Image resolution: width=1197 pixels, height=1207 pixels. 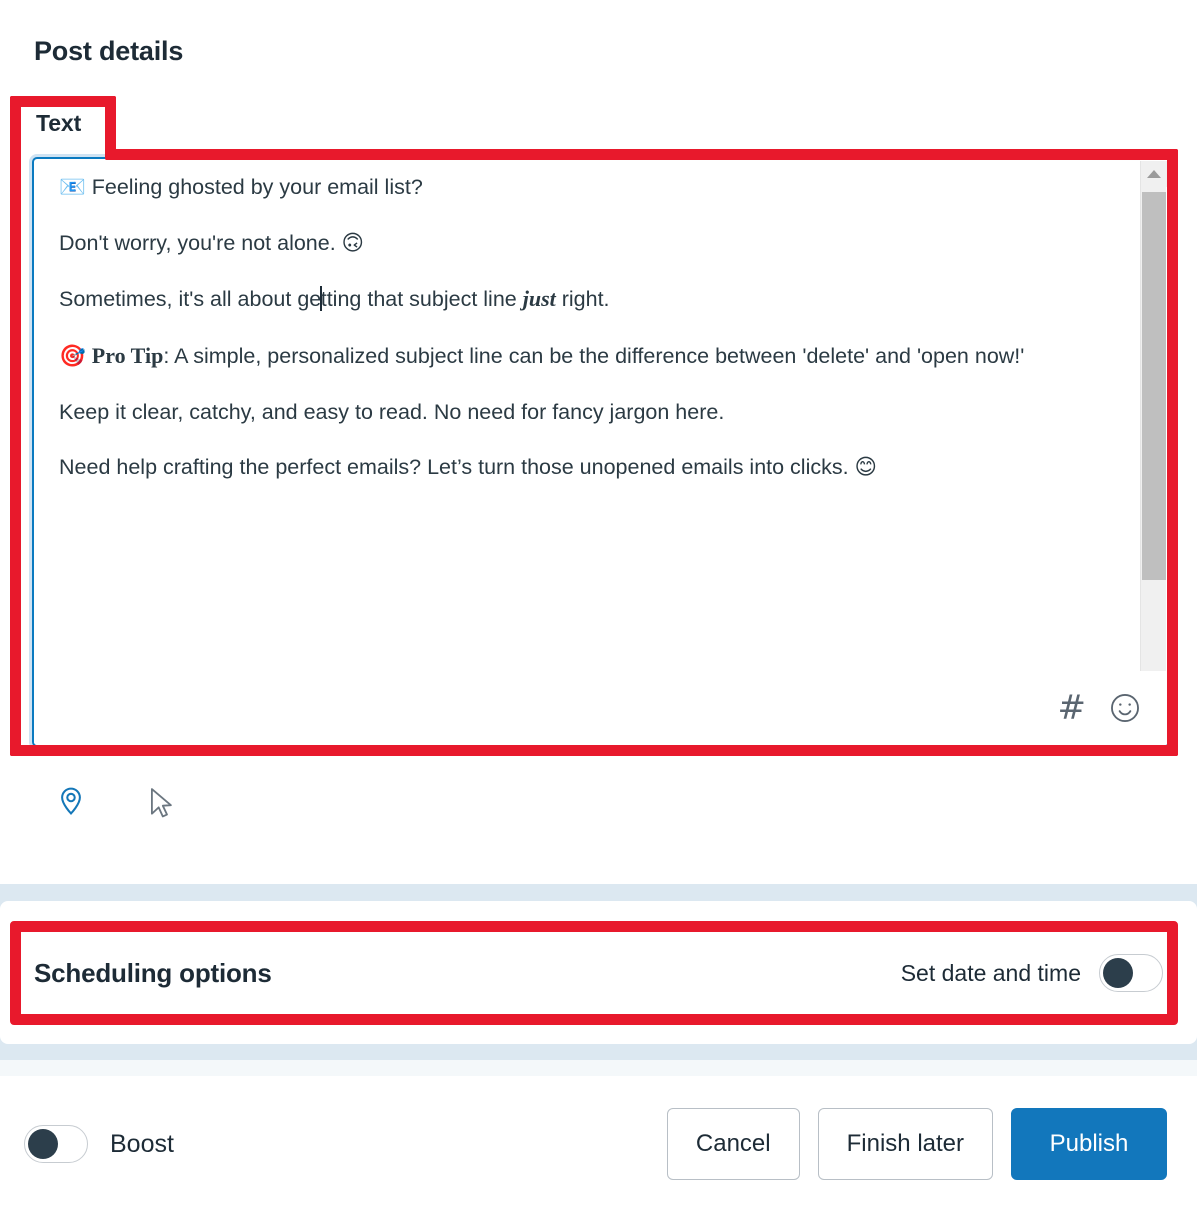 I want to click on composer-toolbar: #, so click(x=601, y=708).